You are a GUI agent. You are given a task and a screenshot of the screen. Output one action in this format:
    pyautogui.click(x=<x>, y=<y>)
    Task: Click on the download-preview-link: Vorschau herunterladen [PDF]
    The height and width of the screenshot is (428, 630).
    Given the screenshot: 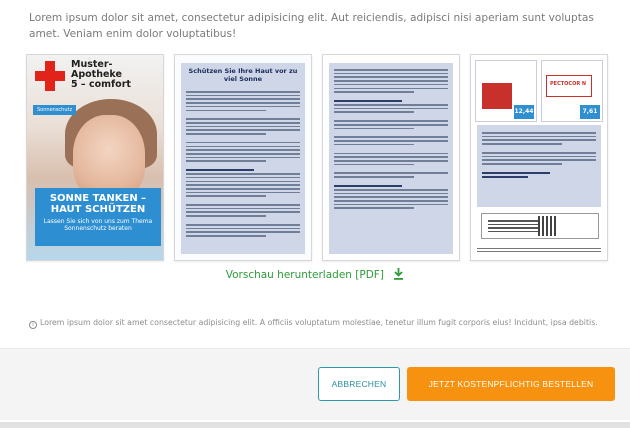 What is the action you would take?
    pyautogui.click(x=315, y=274)
    